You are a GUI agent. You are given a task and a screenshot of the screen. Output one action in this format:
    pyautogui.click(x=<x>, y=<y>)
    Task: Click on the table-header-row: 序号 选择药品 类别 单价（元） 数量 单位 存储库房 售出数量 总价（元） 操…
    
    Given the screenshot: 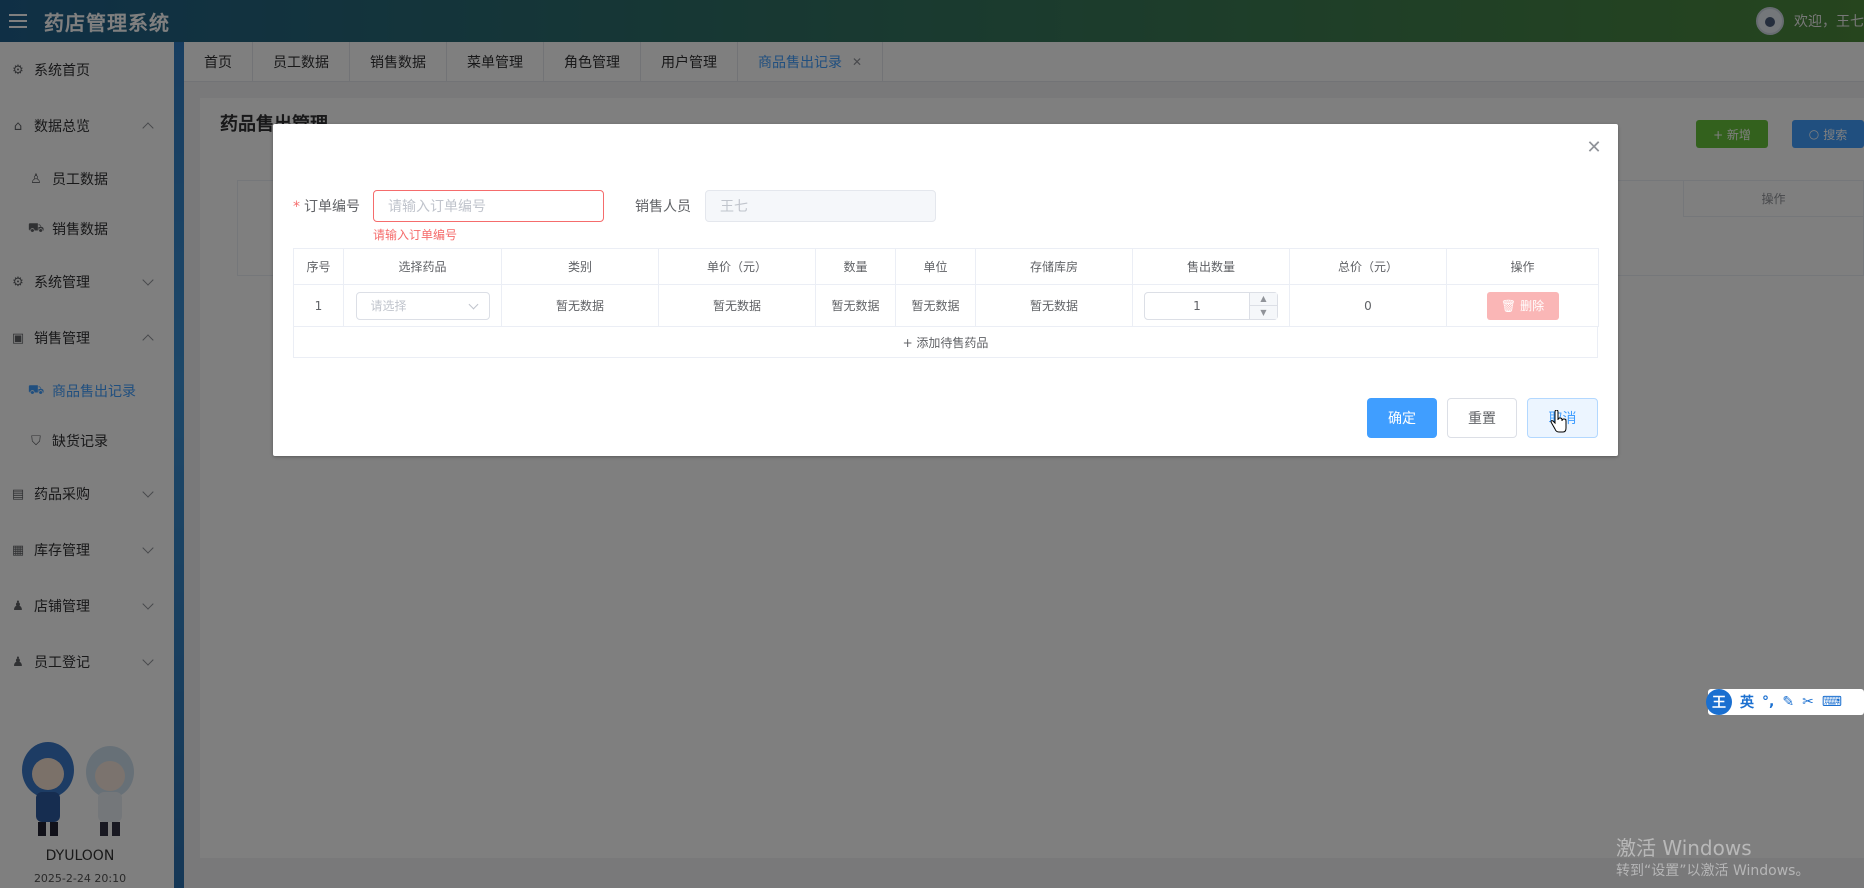 What is the action you would take?
    pyautogui.click(x=946, y=266)
    